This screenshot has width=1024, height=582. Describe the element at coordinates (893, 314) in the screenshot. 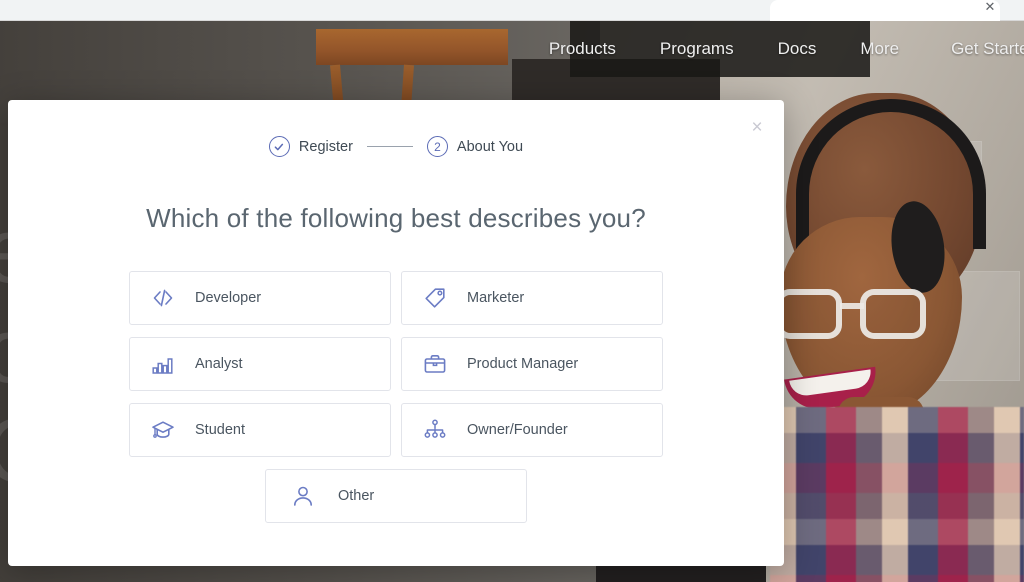

I see `glasses-lens-right` at that location.